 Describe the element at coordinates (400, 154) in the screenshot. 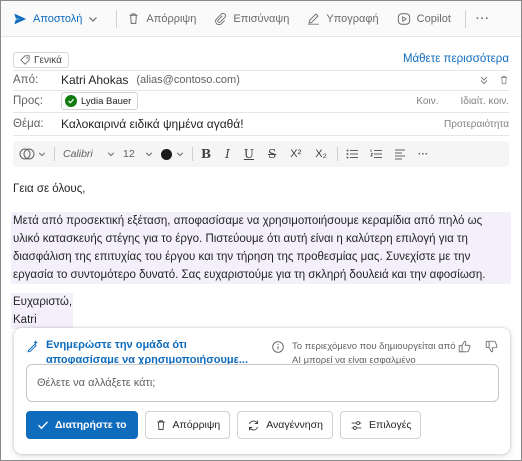

I see `align-icon` at that location.